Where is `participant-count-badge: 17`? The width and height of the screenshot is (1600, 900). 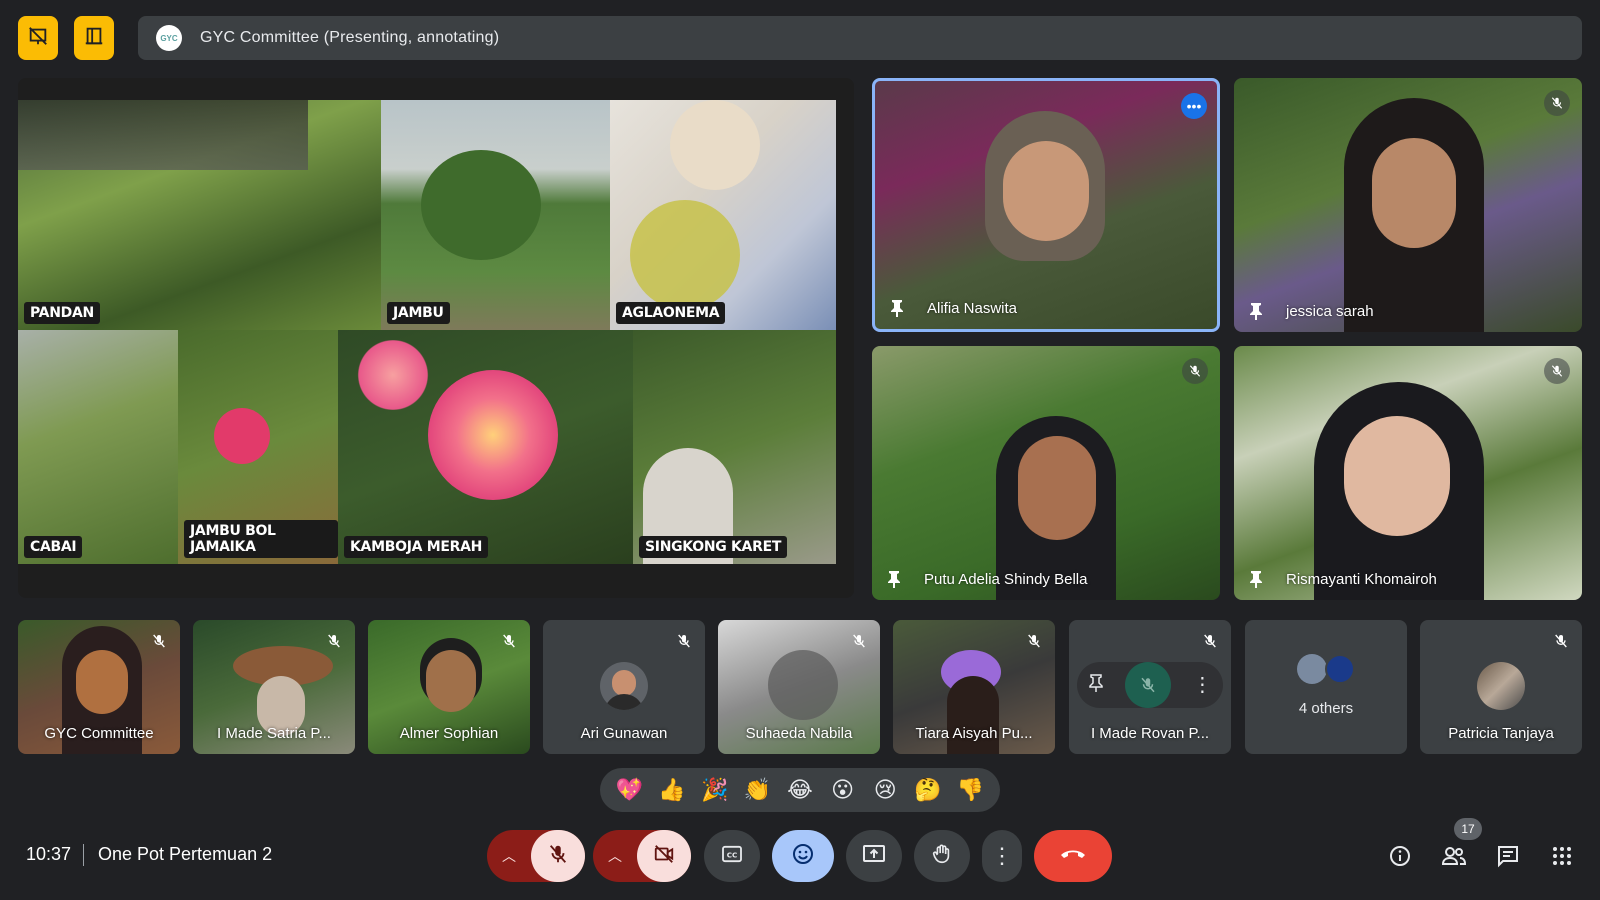 participant-count-badge: 17 is located at coordinates (1468, 829).